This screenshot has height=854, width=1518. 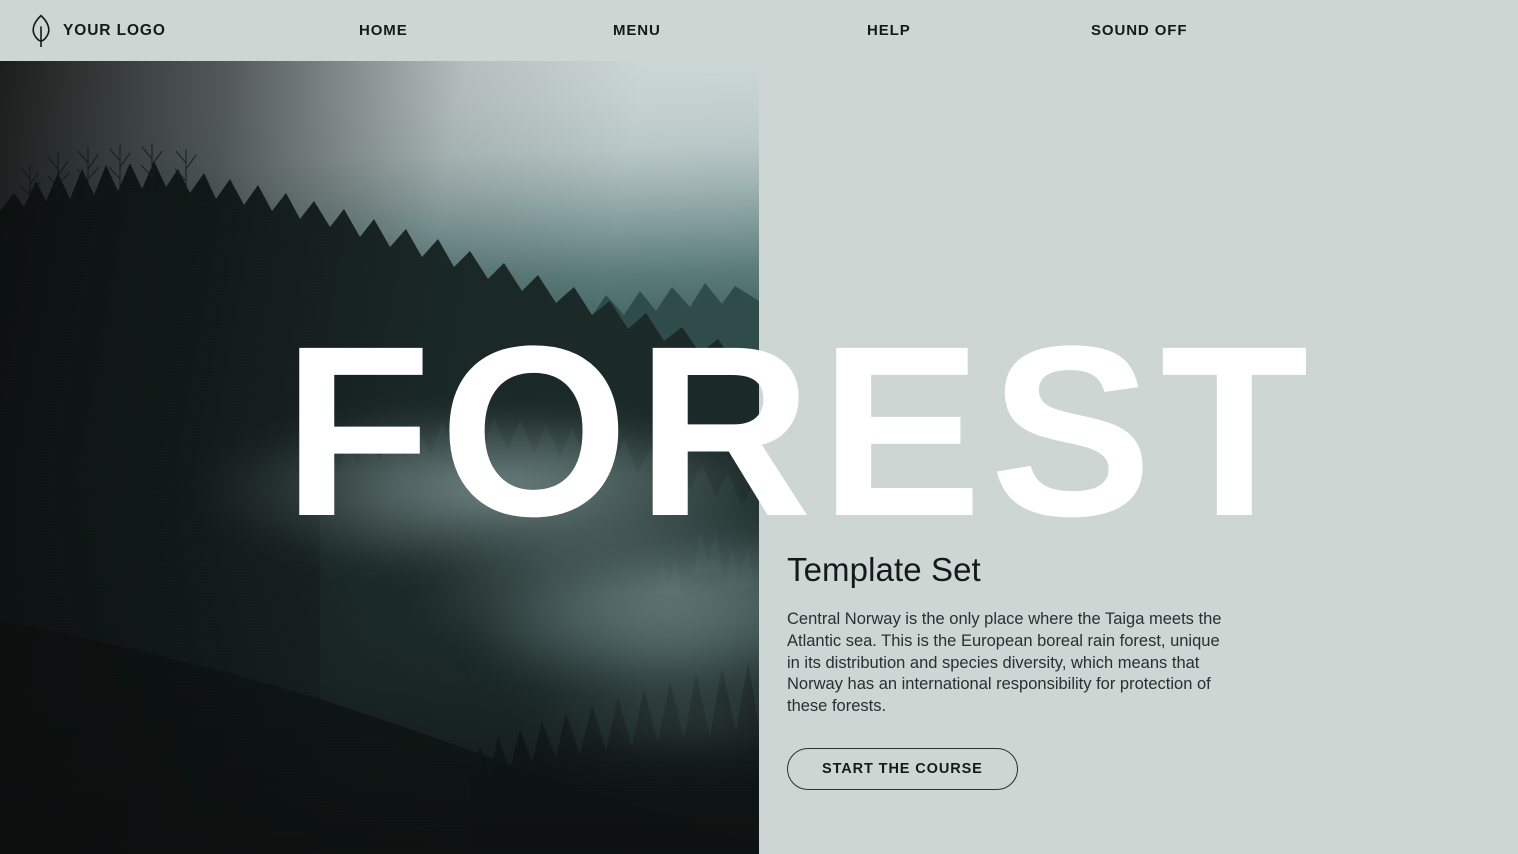 What do you see at coordinates (902, 768) in the screenshot?
I see `start-the-course-button: START THE COURSE` at bounding box center [902, 768].